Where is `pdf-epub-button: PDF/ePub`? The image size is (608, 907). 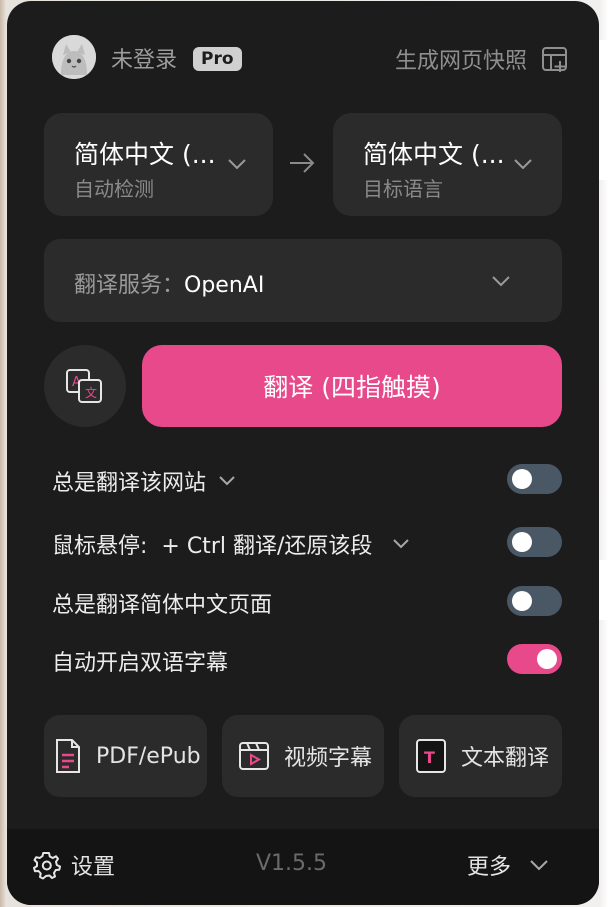 pdf-epub-button: PDF/ePub is located at coordinates (125, 756).